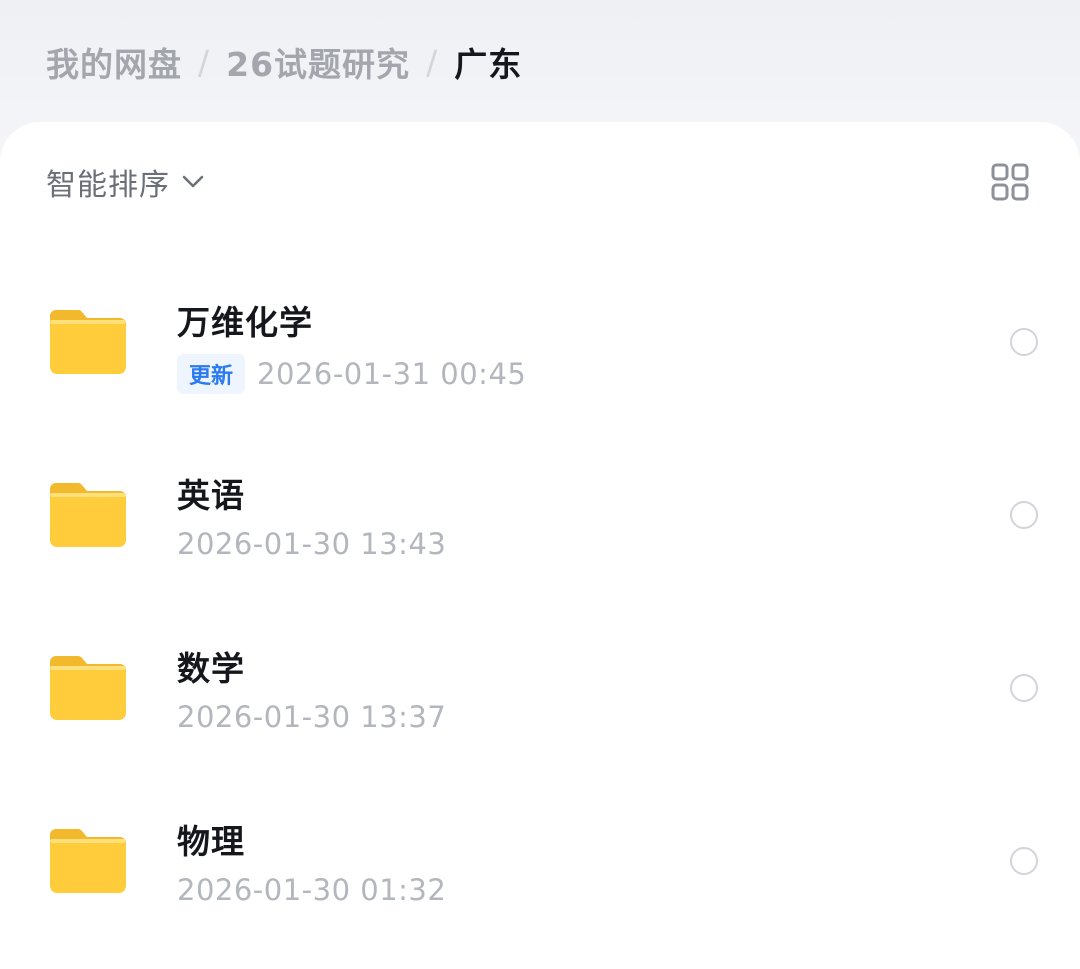 The image size is (1080, 969). What do you see at coordinates (392, 374) in the screenshot?
I see `file-modified-time: 2026-01-31 00:45` at bounding box center [392, 374].